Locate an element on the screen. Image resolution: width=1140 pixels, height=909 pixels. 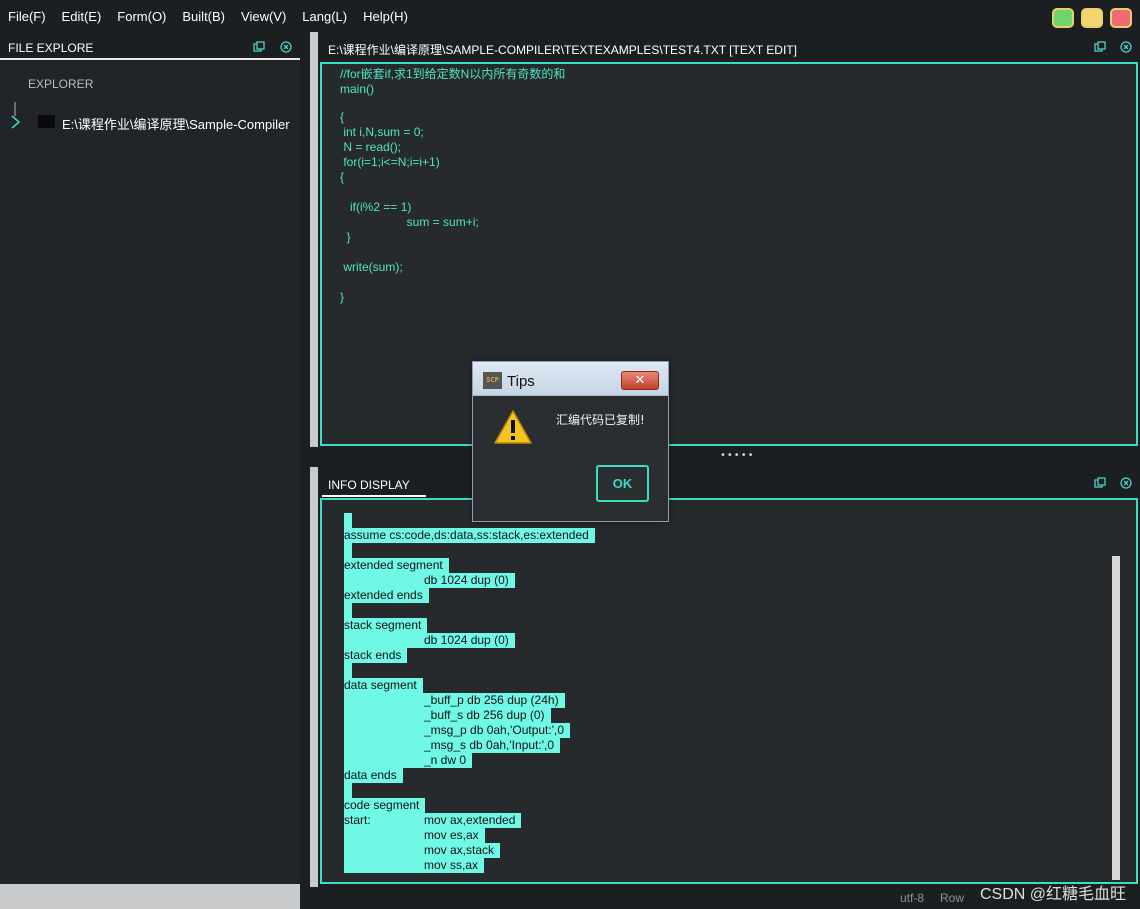
code-line: if(i%2 == 1) is located at coordinates (375, 207).